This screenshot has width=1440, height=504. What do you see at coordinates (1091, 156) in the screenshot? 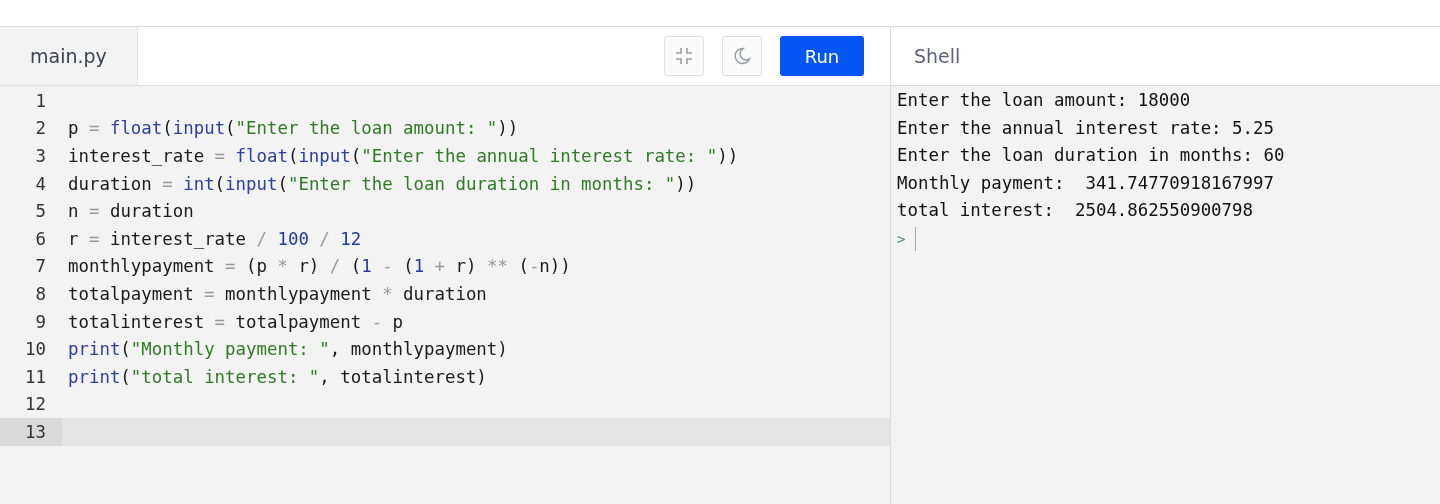
I see `shell-output-line: Enter the loan duration in months: 60` at bounding box center [1091, 156].